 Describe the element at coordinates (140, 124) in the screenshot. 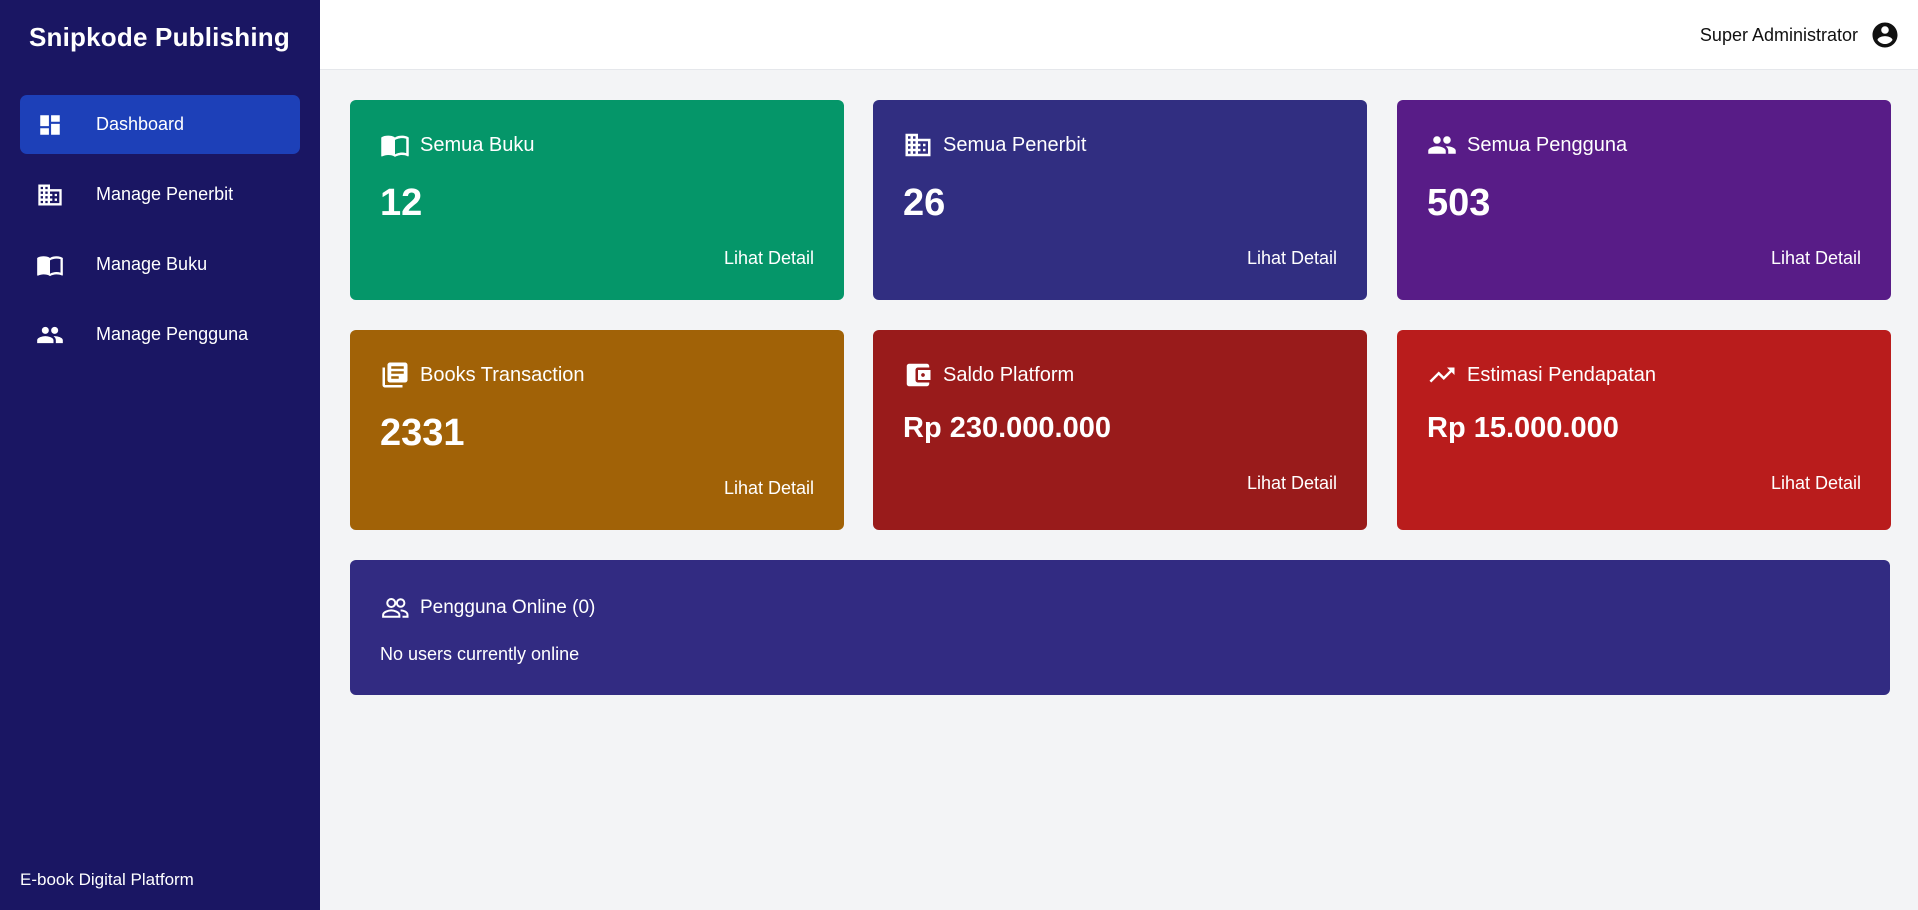

I see `sidebar-item-label: Dashboard` at that location.